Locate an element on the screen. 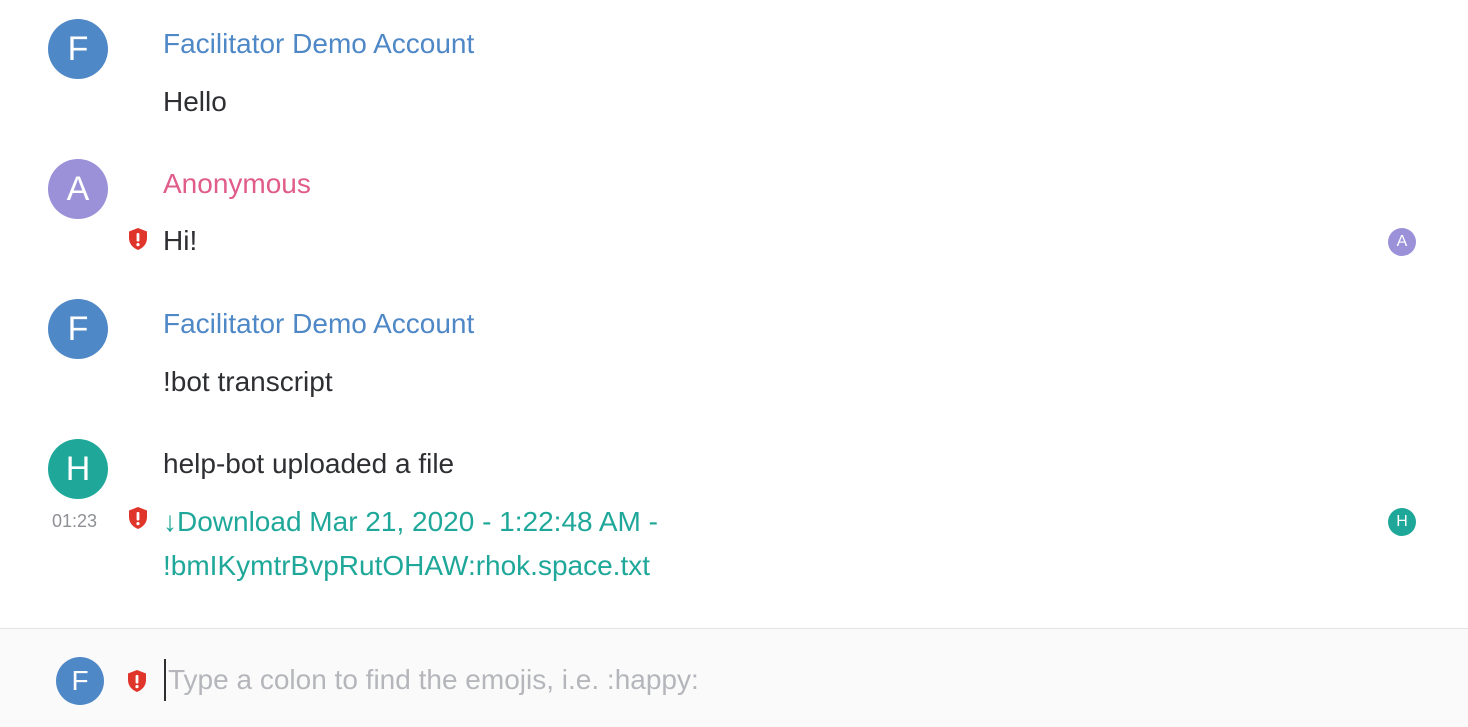 This screenshot has height=727, width=1468. read-receipt-avatar: A is located at coordinates (1402, 242).